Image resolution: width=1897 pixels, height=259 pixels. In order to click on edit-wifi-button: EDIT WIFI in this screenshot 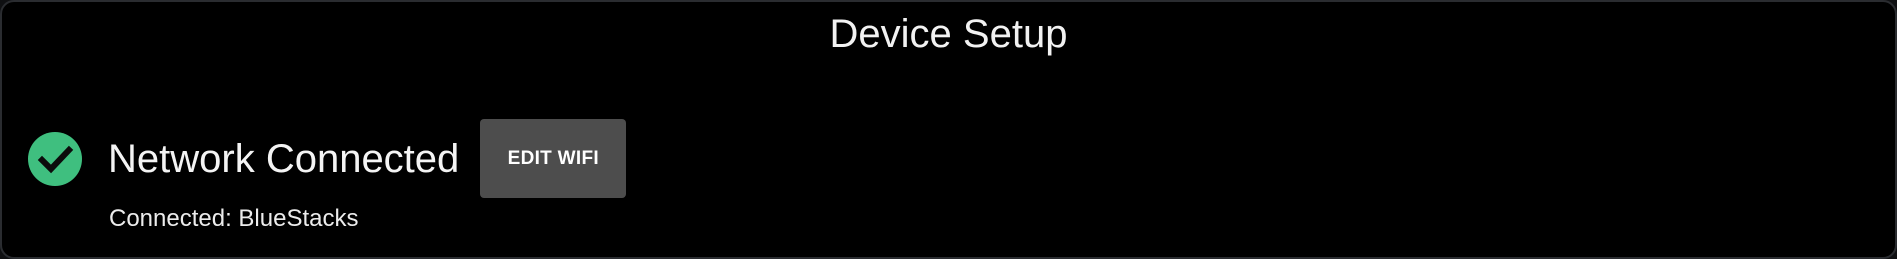, I will do `click(553, 158)`.